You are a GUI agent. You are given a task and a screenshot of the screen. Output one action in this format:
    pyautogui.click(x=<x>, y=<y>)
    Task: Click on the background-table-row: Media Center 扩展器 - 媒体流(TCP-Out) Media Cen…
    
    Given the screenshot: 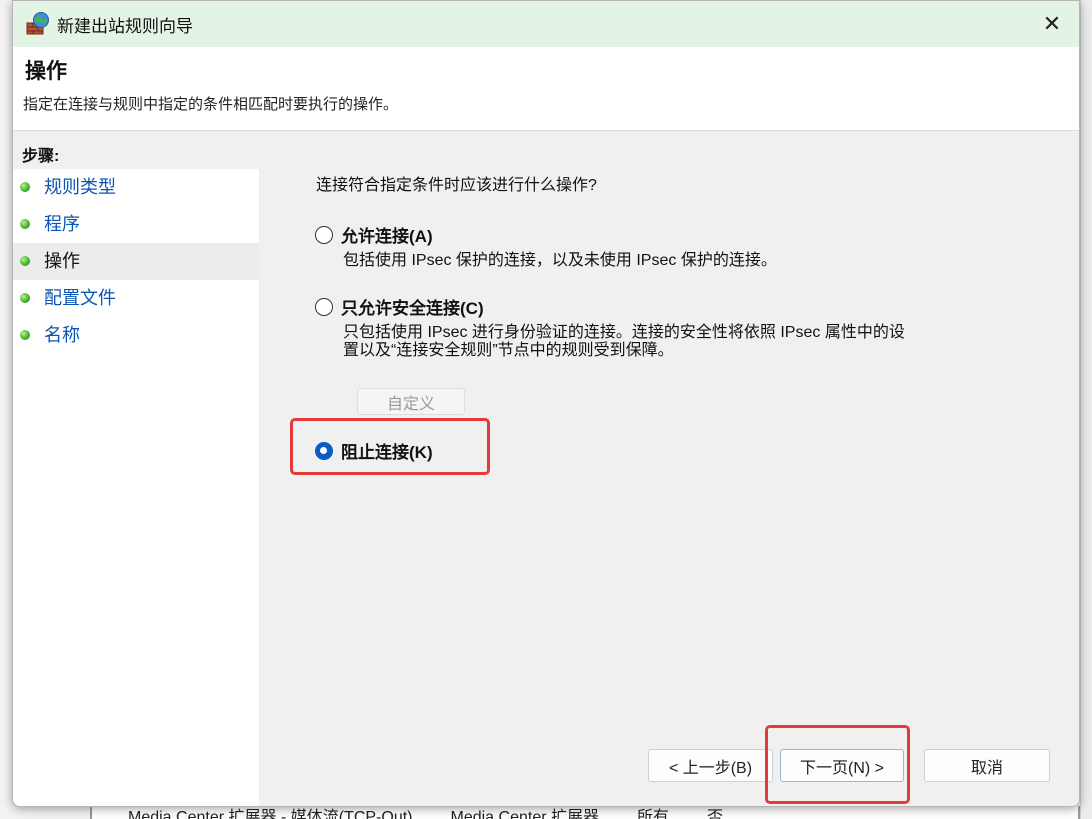 What is the action you would take?
    pyautogui.click(x=585, y=812)
    